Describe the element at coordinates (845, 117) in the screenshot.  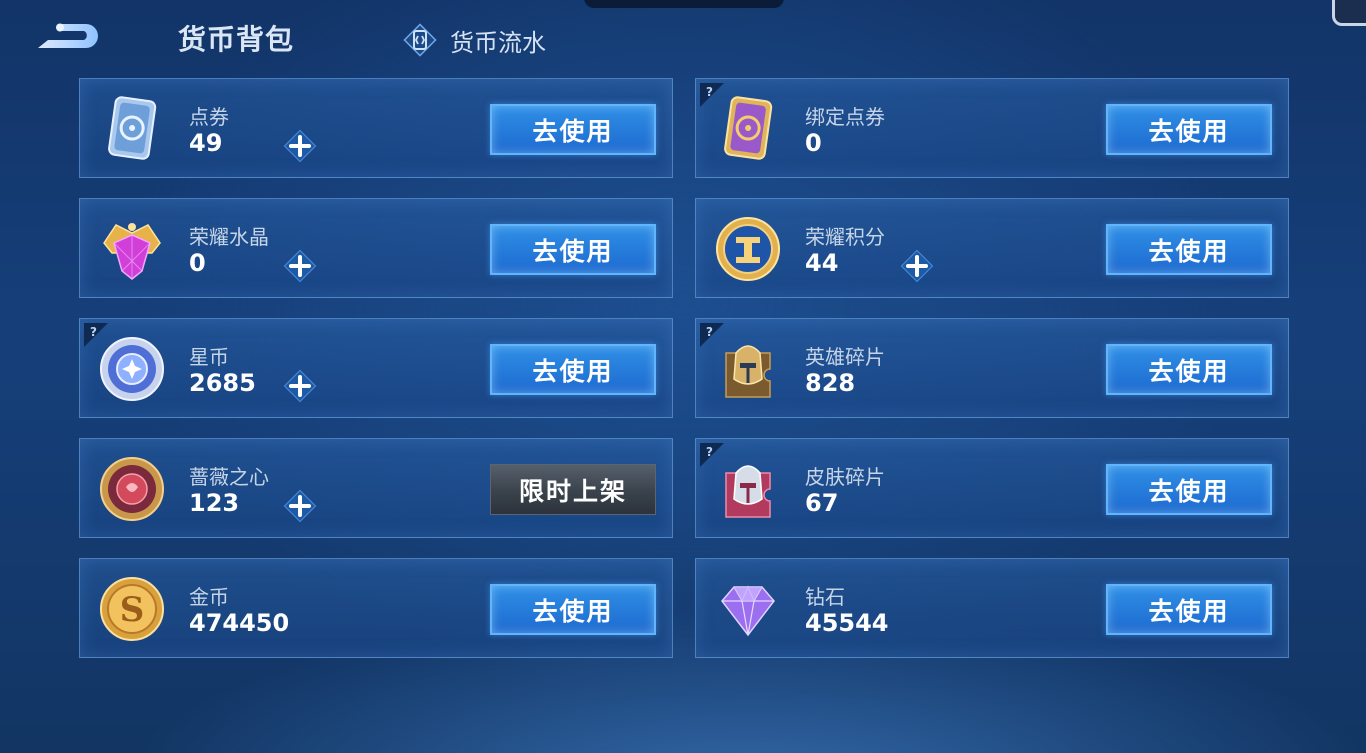
I see `currency-name: 绑定点券` at that location.